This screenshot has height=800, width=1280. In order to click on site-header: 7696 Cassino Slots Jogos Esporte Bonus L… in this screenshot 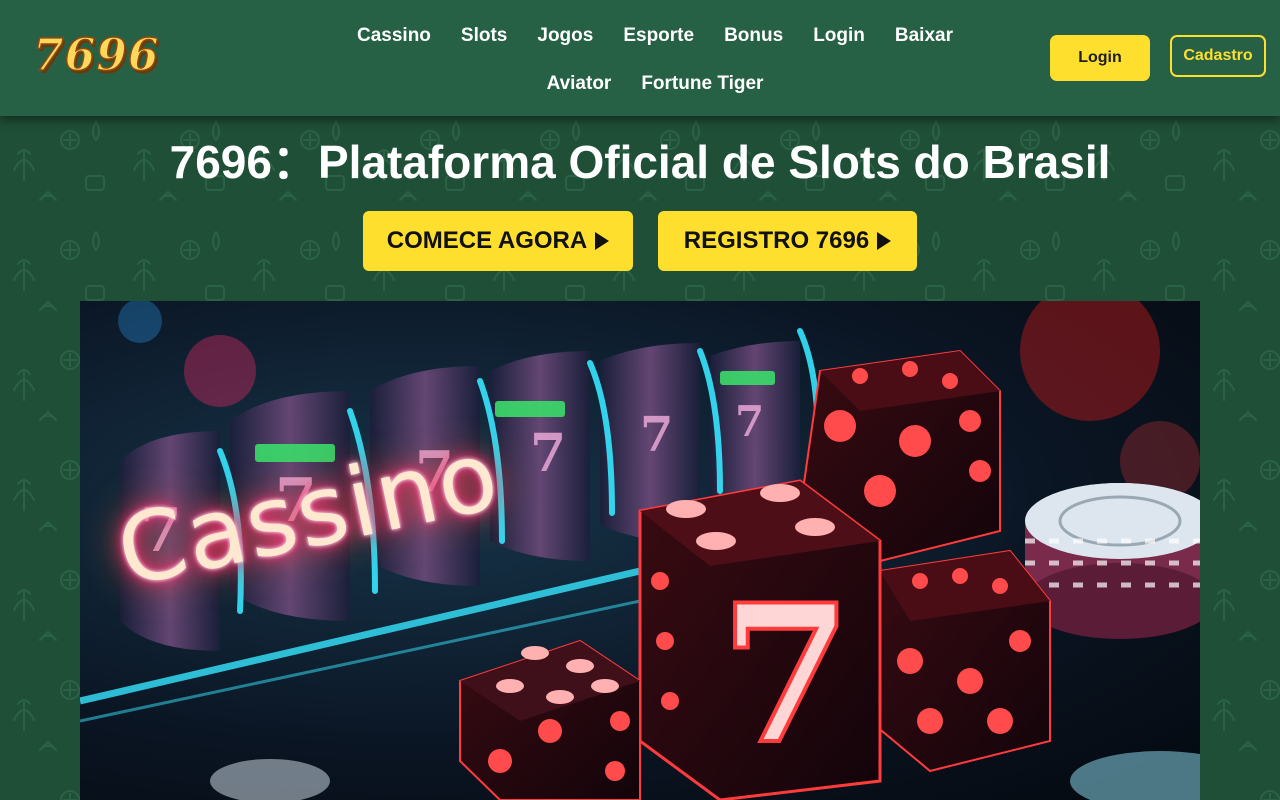, I will do `click(640, 58)`.